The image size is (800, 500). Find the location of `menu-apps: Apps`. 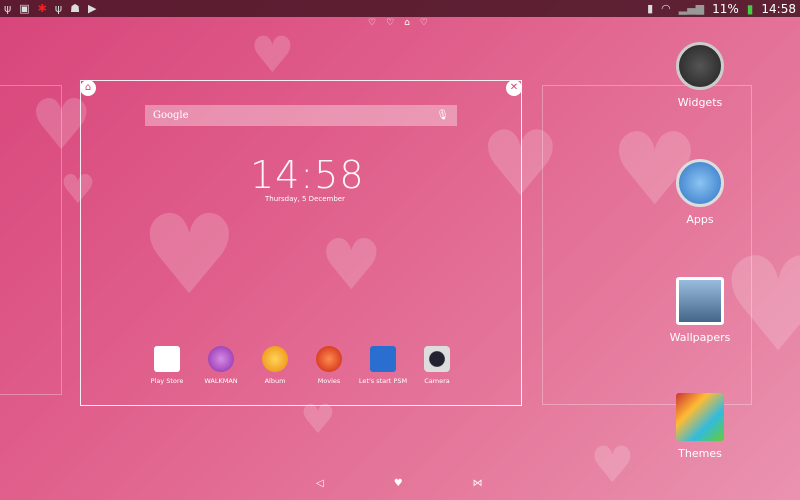

menu-apps: Apps is located at coordinates (700, 192).